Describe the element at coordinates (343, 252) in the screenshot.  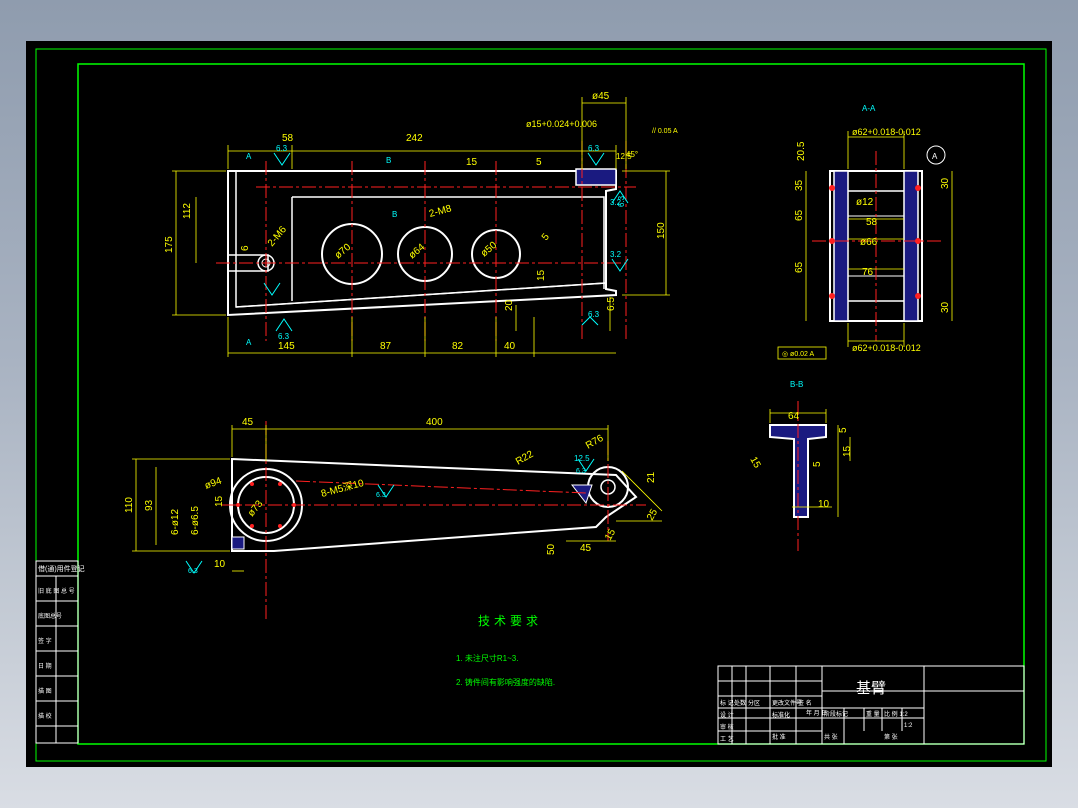
I see `dim-d70: ø70` at that location.